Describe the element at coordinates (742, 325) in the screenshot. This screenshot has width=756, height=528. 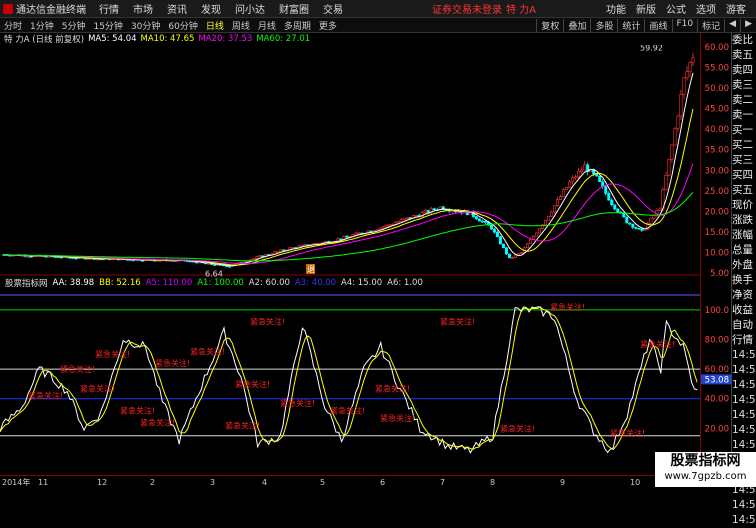
I see `side-item: 自动` at that location.